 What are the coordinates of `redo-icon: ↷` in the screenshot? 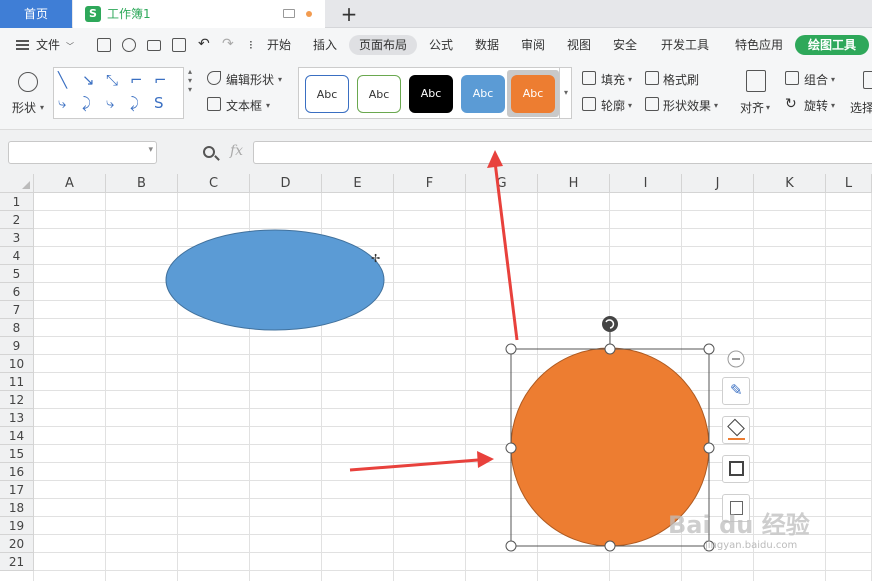 It's located at (228, 44).